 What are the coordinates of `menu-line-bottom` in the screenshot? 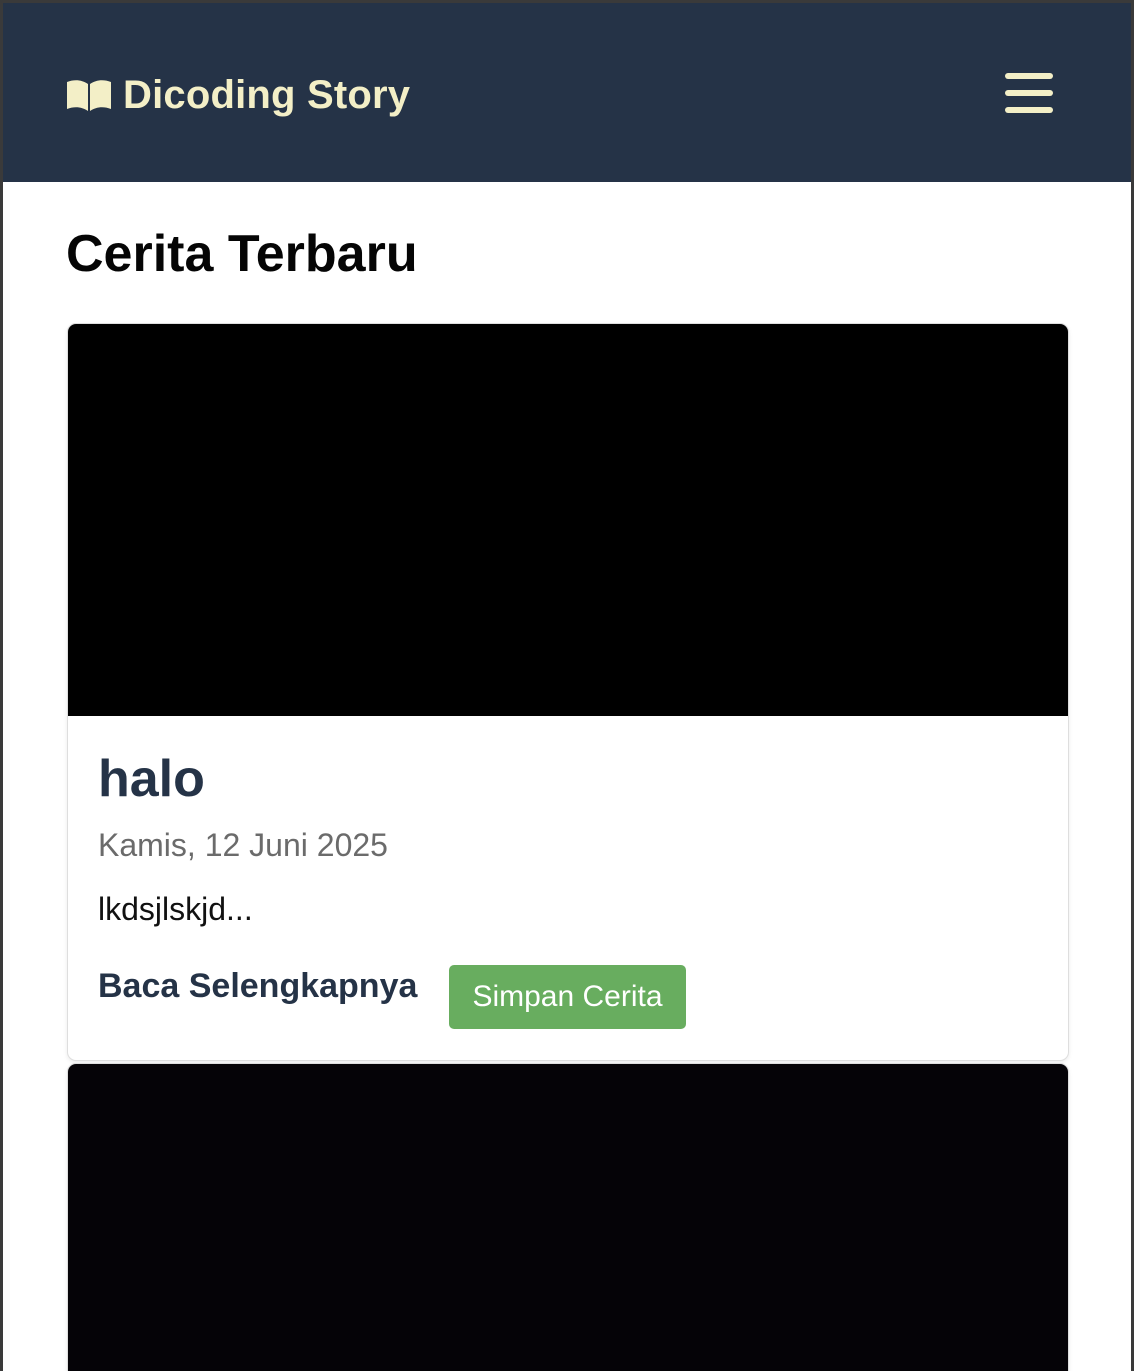 It's located at (1029, 110).